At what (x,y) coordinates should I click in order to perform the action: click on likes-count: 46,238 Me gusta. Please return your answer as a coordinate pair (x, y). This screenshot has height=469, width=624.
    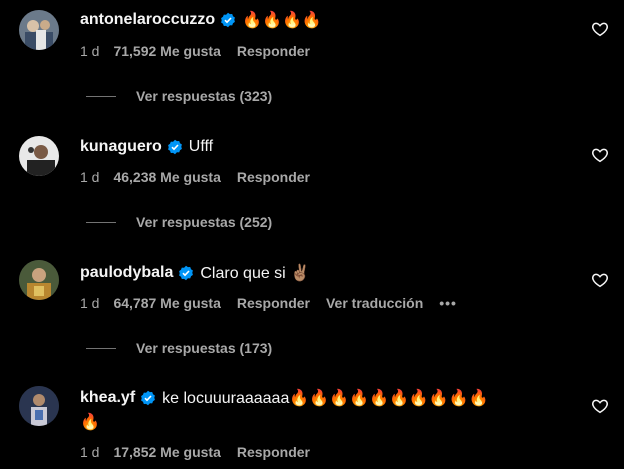
    Looking at the image, I should click on (166, 177).